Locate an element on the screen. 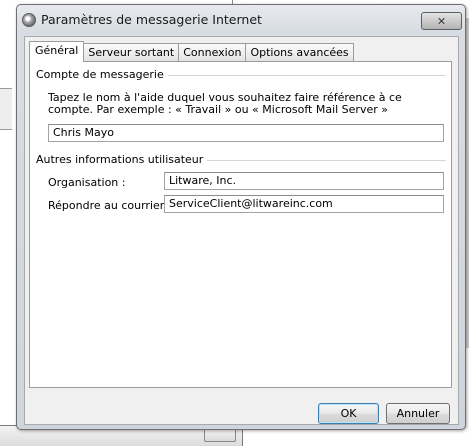 This screenshot has height=446, width=469. title-bar: Paramètres de messagerie Internet ✕ is located at coordinates (241, 19).